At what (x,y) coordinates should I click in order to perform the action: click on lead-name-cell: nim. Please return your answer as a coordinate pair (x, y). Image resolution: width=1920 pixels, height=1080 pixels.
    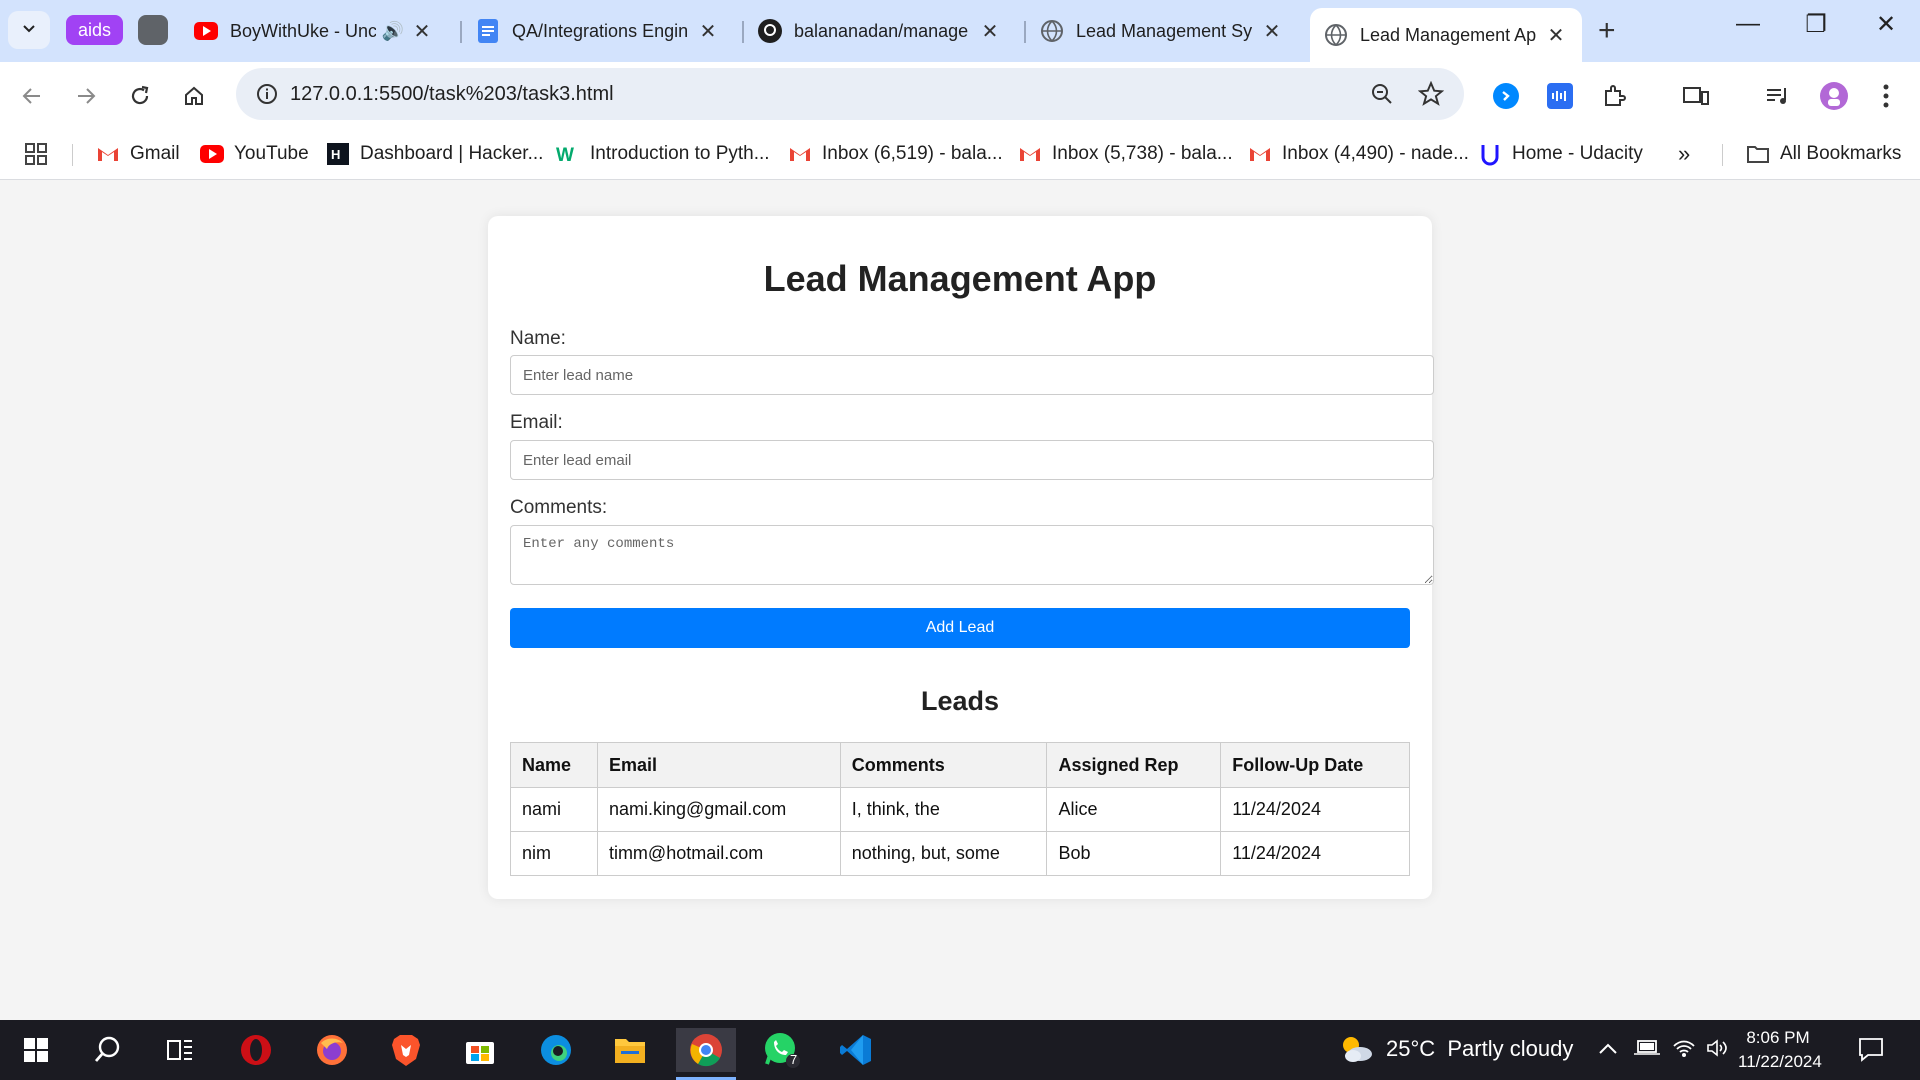
    Looking at the image, I should click on (554, 853).